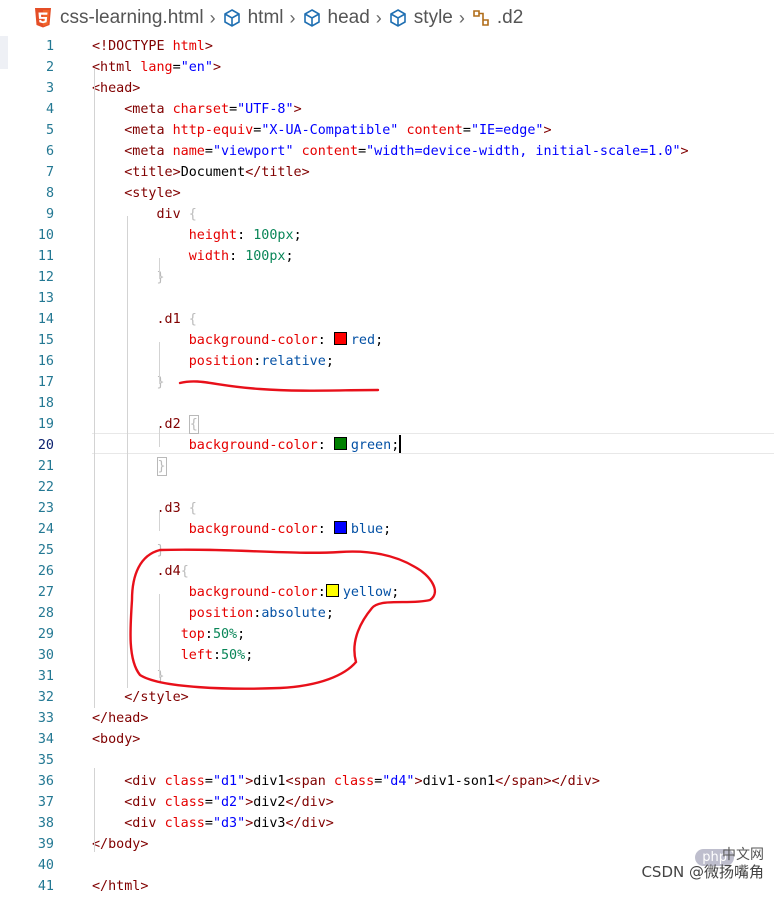 Image resolution: width=774 pixels, height=897 pixels. What do you see at coordinates (120, 886) in the screenshot?
I see `code-text: </html>` at bounding box center [120, 886].